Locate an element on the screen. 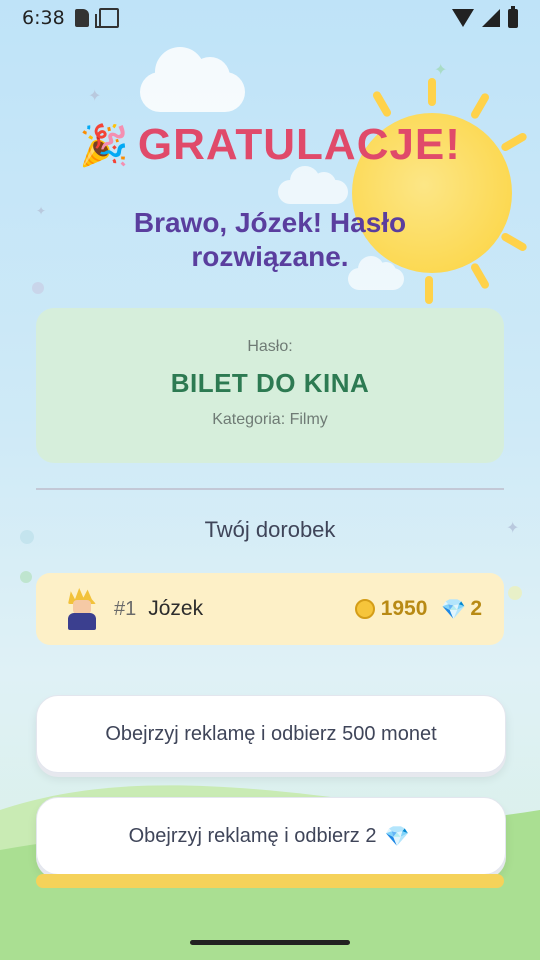 The width and height of the screenshot is (540, 960). title-text: GRATULACJE! is located at coordinates (299, 144).